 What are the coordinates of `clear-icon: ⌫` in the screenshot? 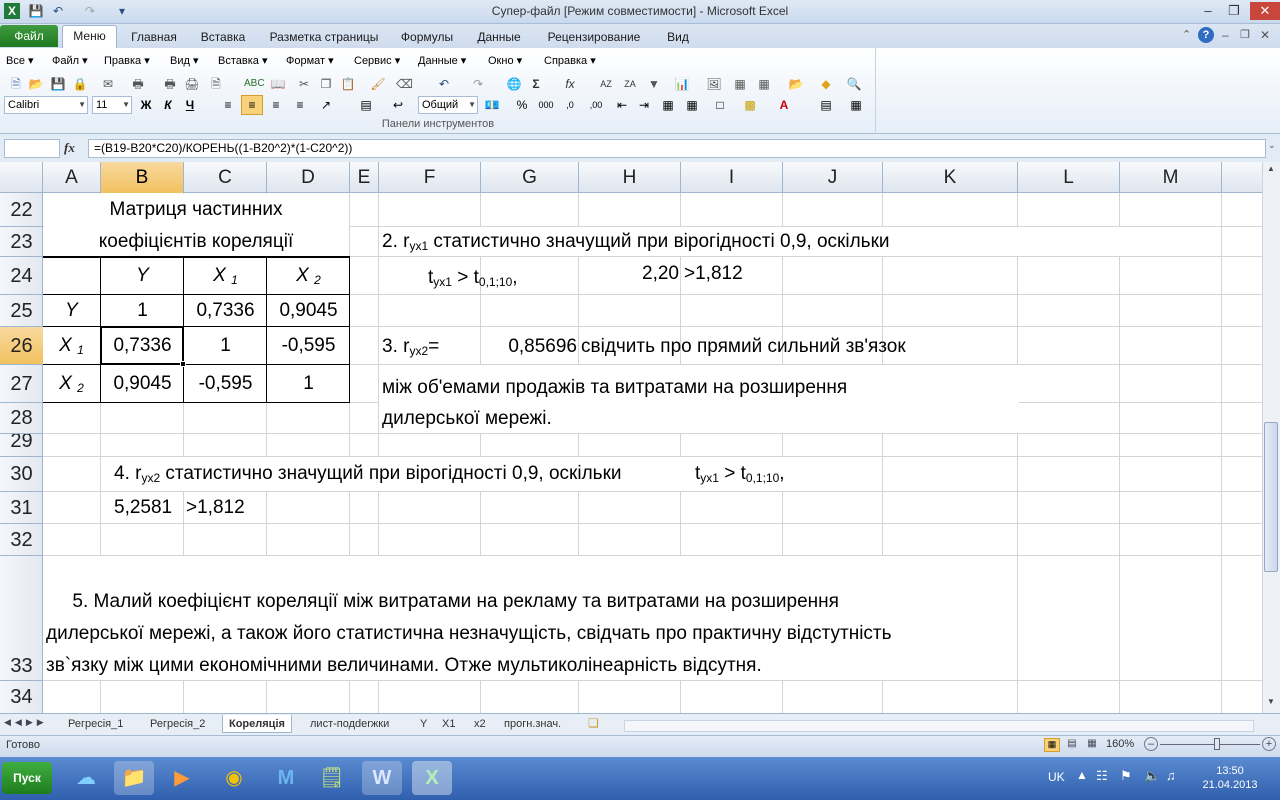 It's located at (404, 84).